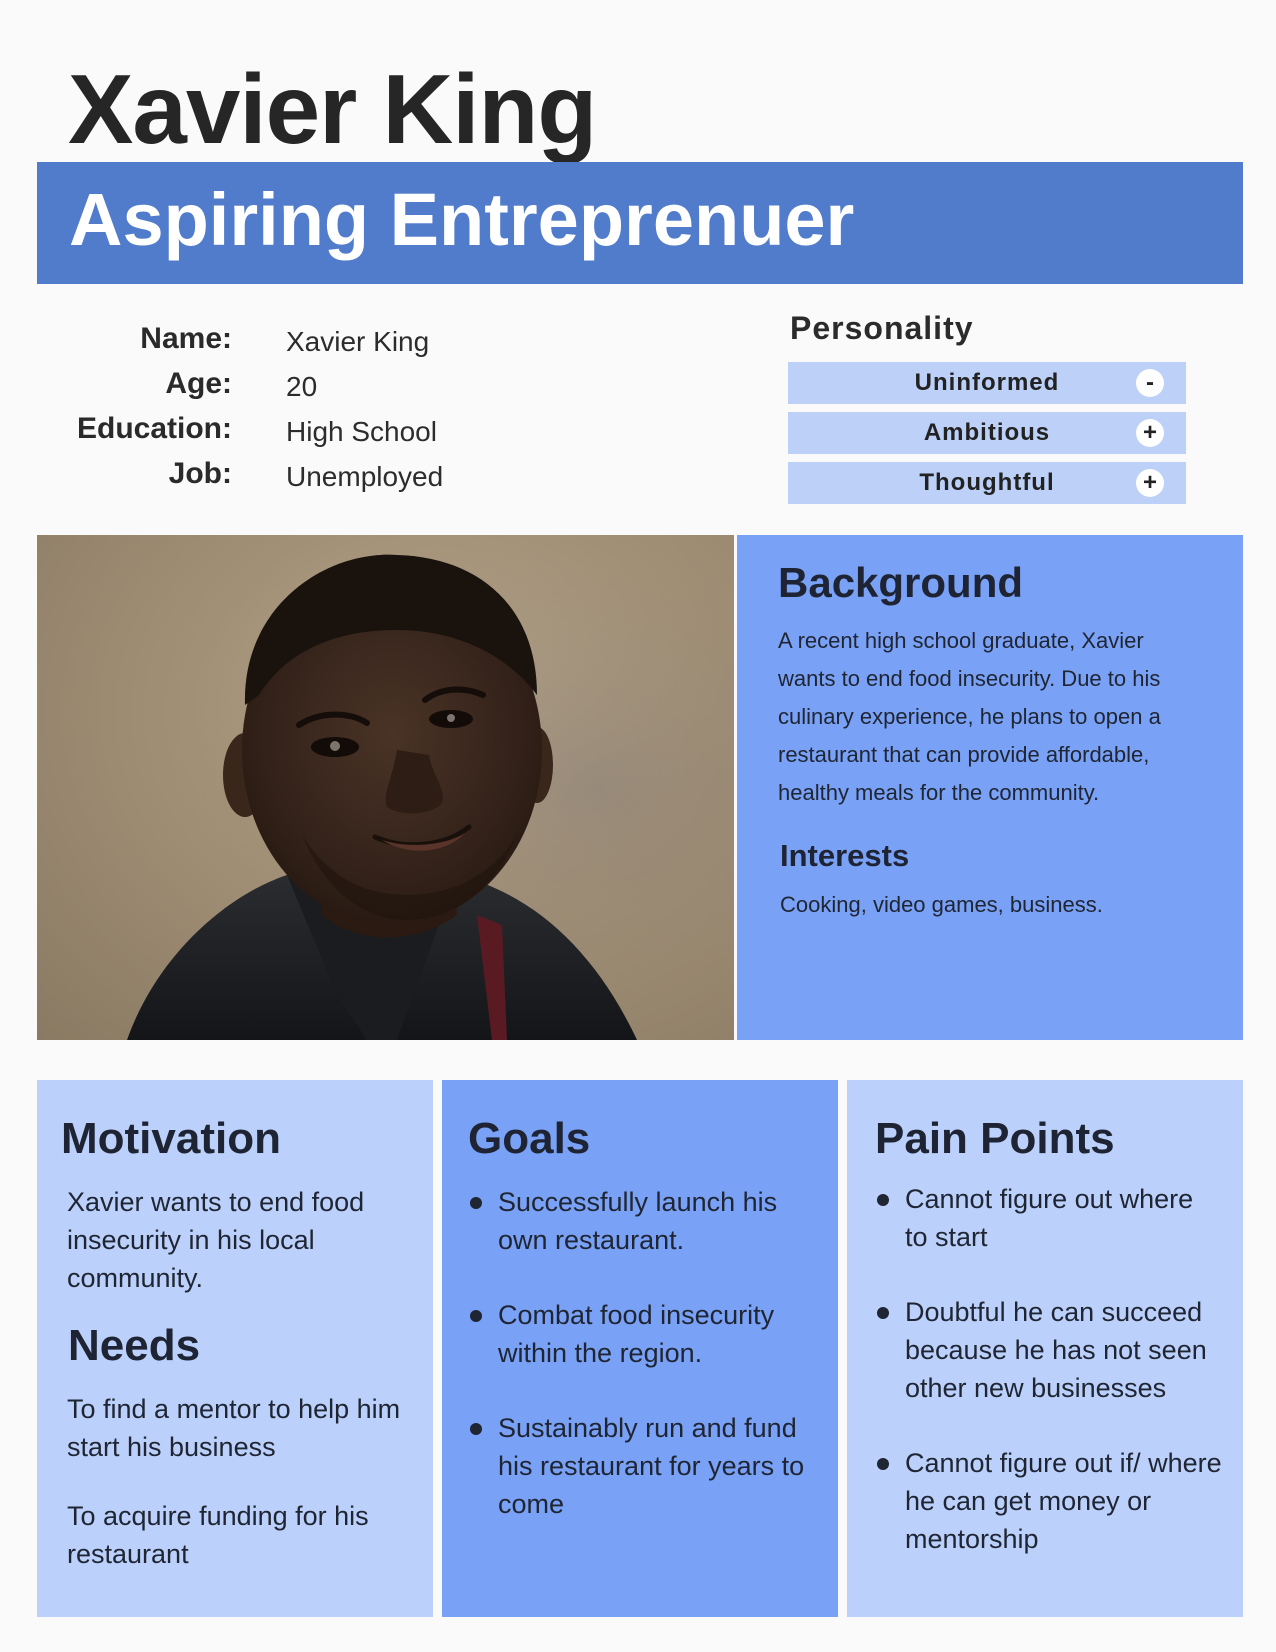 The image size is (1276, 1652). I want to click on trait-label: Uninformed, so click(987, 382).